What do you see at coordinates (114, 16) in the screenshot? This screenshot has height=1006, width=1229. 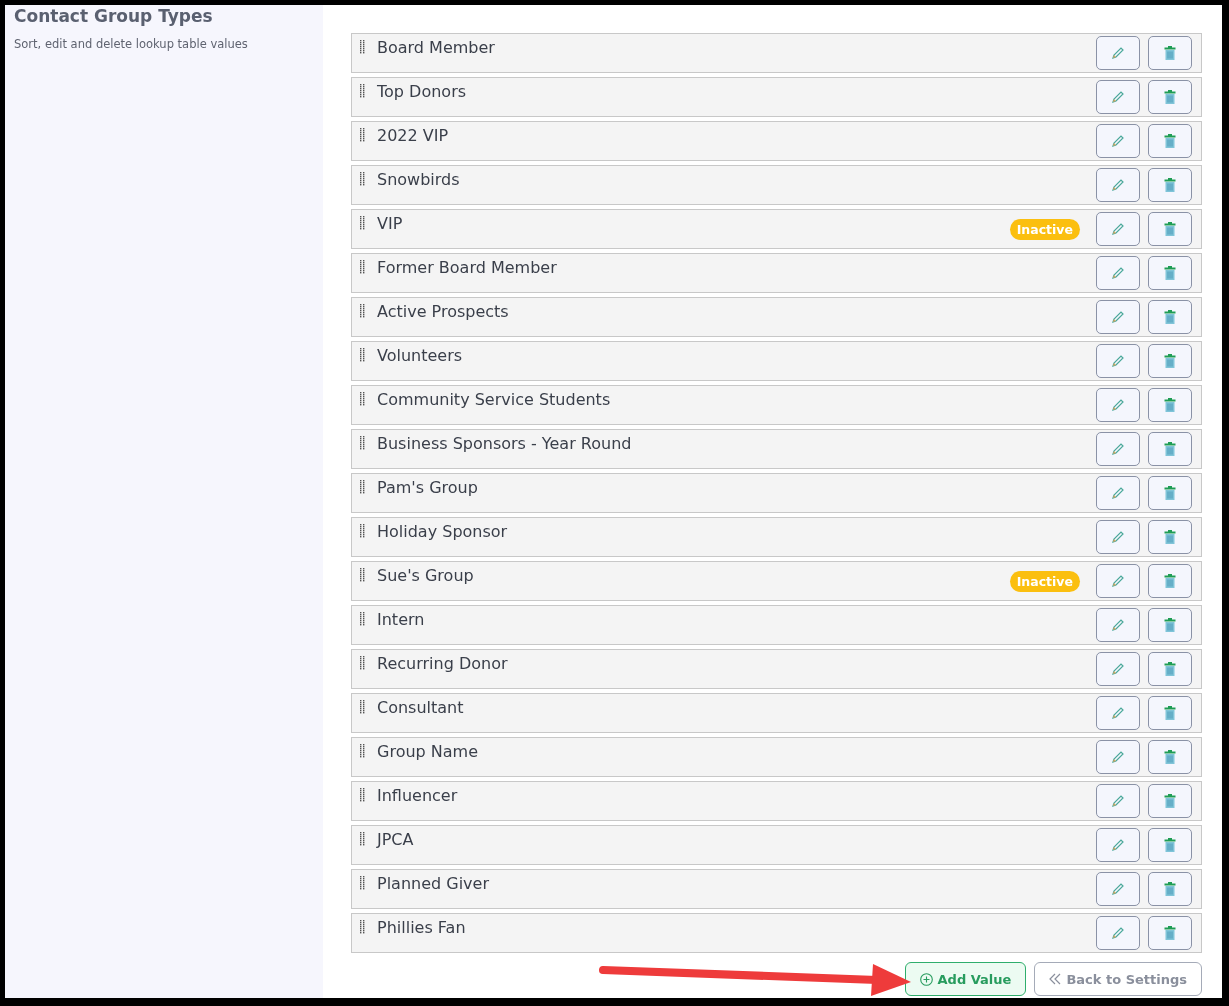 I see `page-title: Contact Group Types` at bounding box center [114, 16].